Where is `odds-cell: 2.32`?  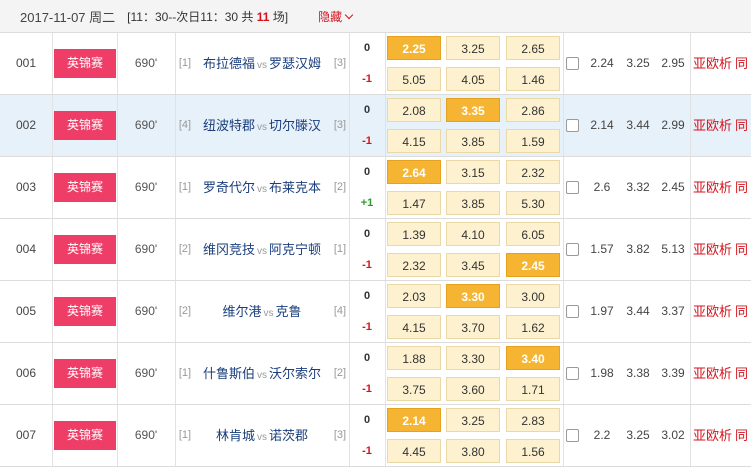
odds-cell: 2.32 is located at coordinates (533, 172).